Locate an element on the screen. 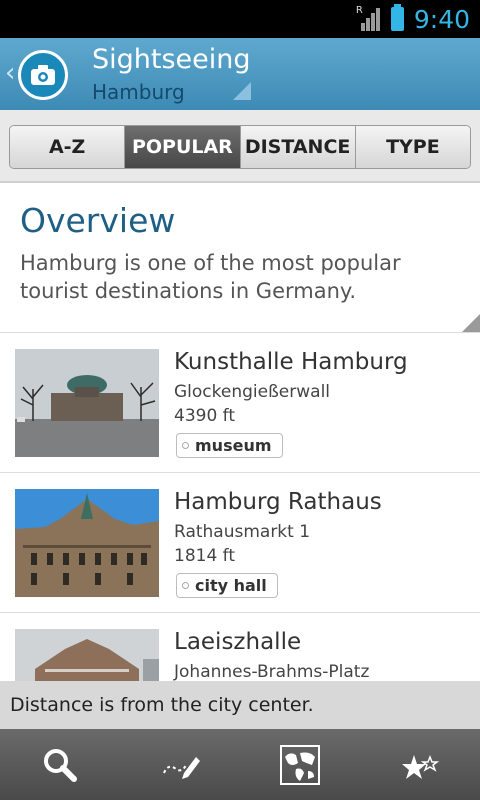 The image size is (480, 800). bottom-toolbar is located at coordinates (240, 764).